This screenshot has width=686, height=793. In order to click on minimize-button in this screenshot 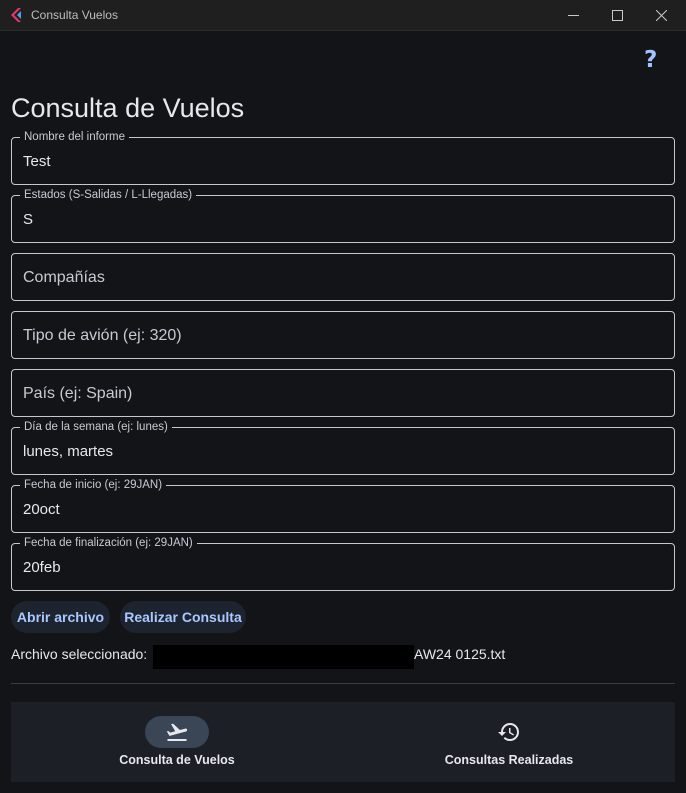, I will do `click(573, 15)`.